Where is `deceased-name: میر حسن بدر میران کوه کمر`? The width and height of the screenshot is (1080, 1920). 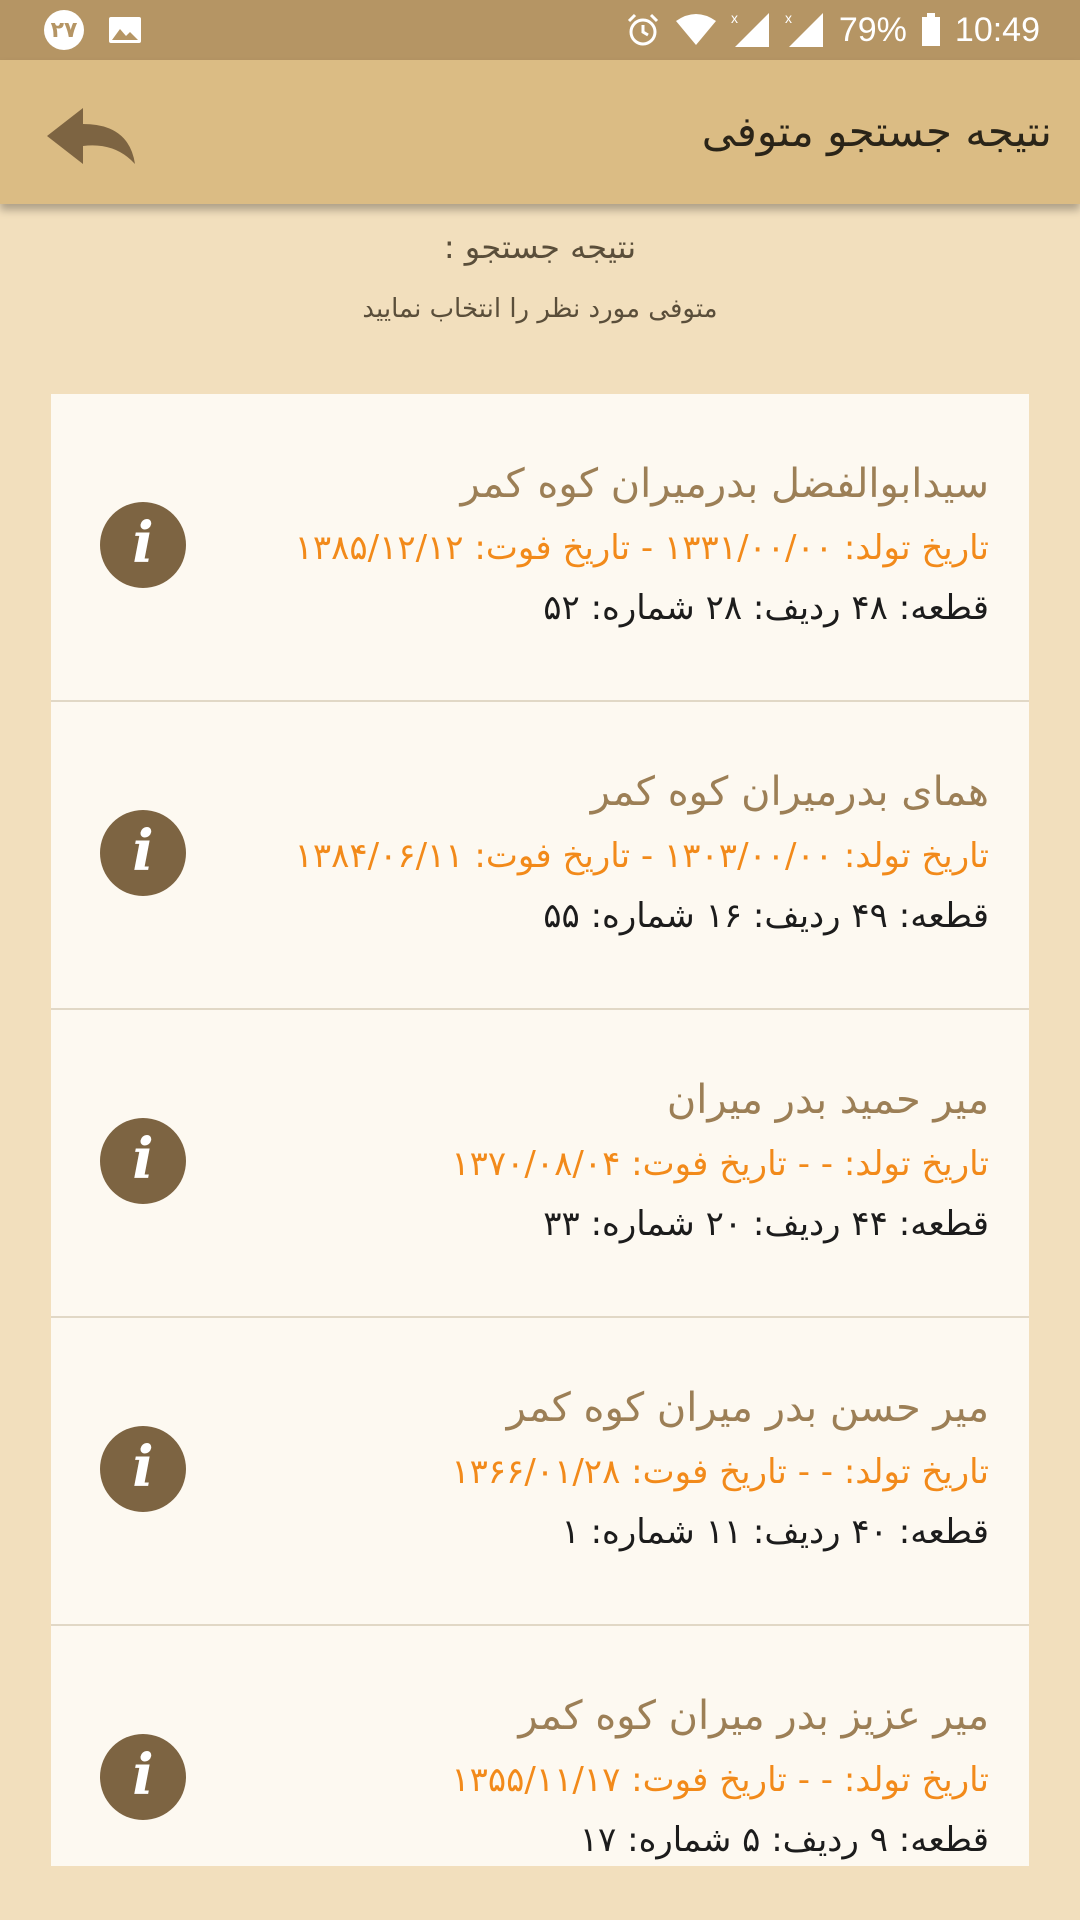
deceased-name: میر حسن بدر میران کوه کمر is located at coordinates (747, 1408).